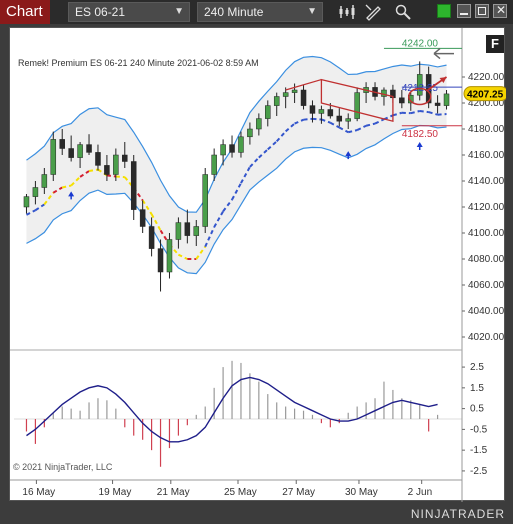  I want to click on osc-tick-label: 1.5, so click(477, 388).